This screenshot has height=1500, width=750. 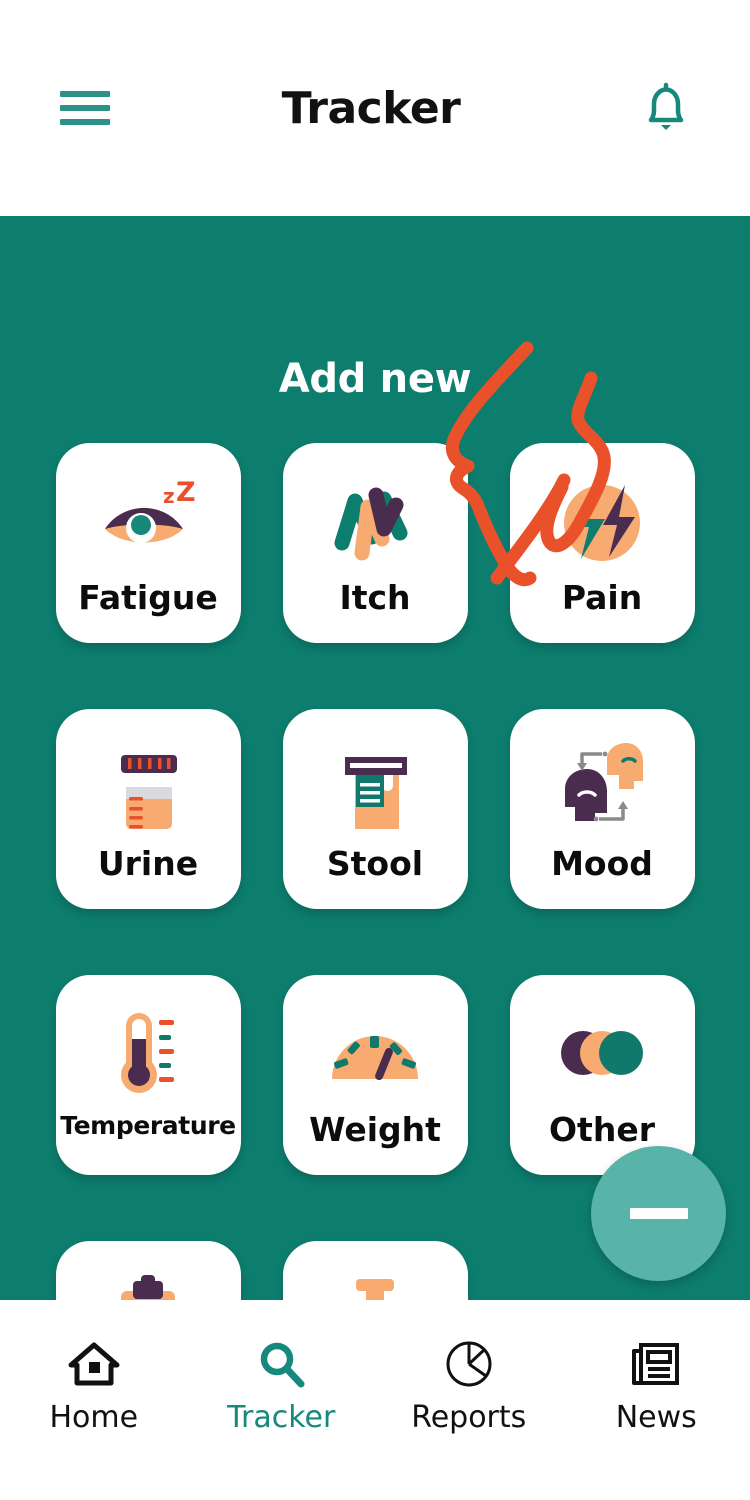 What do you see at coordinates (375, 597) in the screenshot?
I see `card-label: Itch` at bounding box center [375, 597].